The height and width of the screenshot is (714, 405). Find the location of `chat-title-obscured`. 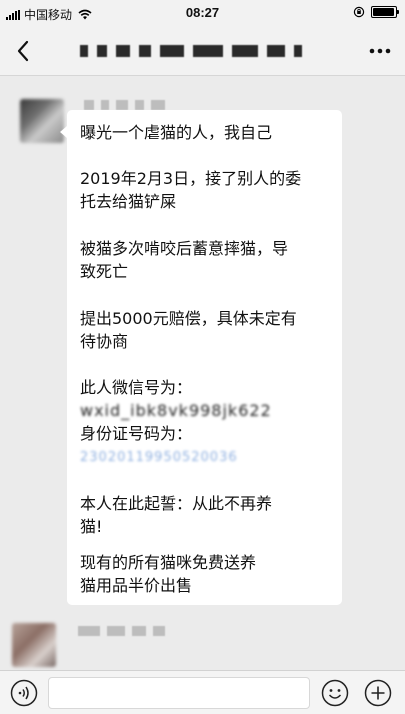

chat-title-obscured is located at coordinates (202, 51).